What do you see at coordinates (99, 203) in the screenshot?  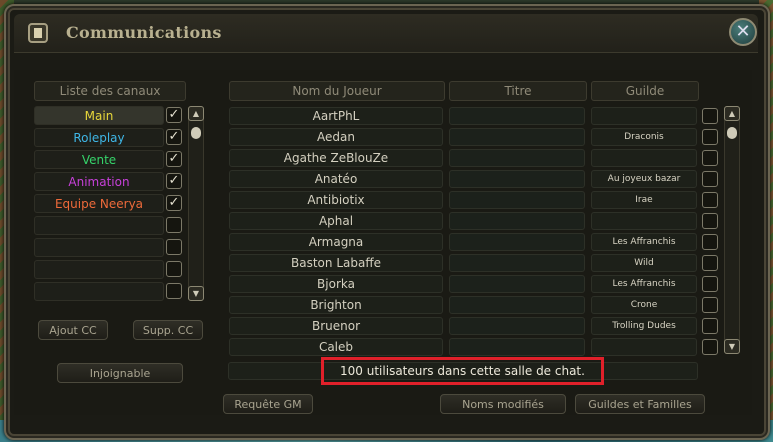 I see `channel-item: Equipe Neerya` at bounding box center [99, 203].